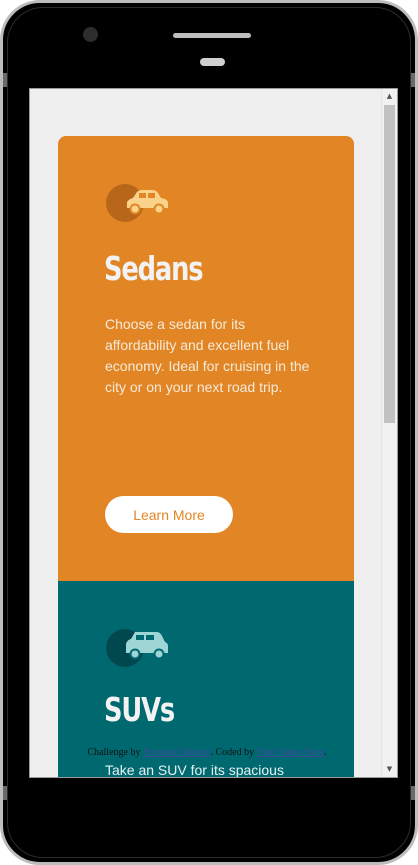  I want to click on scrollbar-thumb, so click(389, 264).